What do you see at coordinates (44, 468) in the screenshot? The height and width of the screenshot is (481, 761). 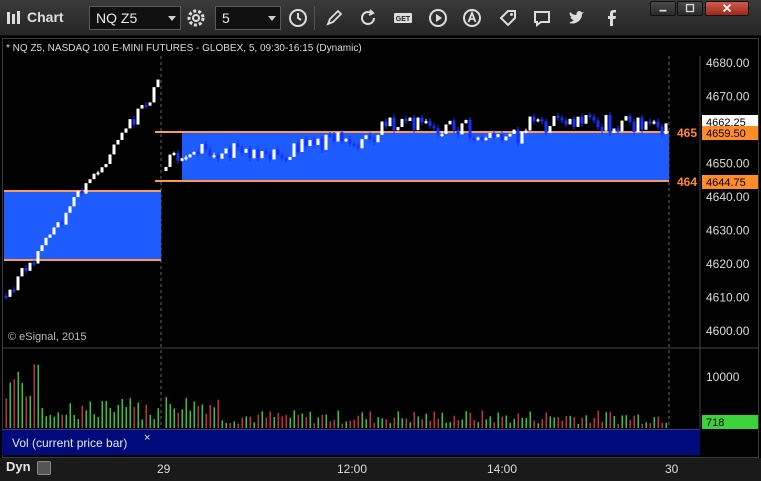 I see `lock-icon` at bounding box center [44, 468].